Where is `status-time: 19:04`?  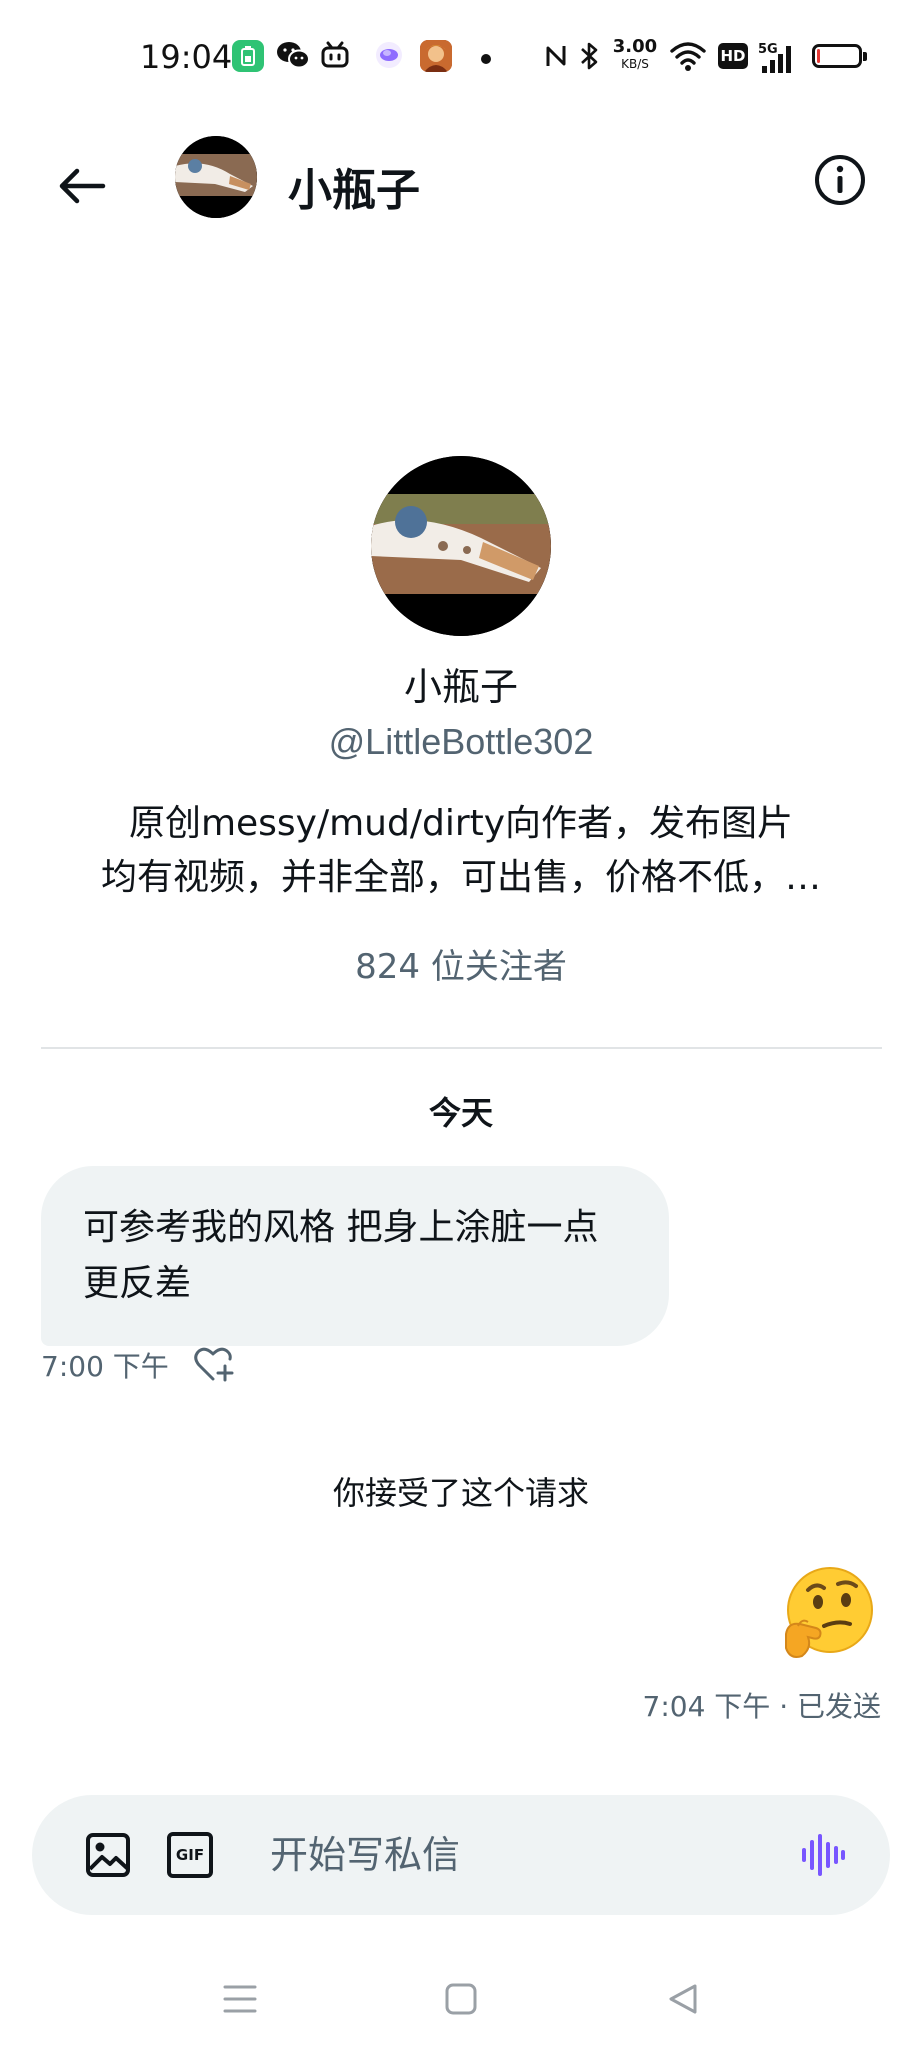
status-time: 19:04 is located at coordinates (186, 57).